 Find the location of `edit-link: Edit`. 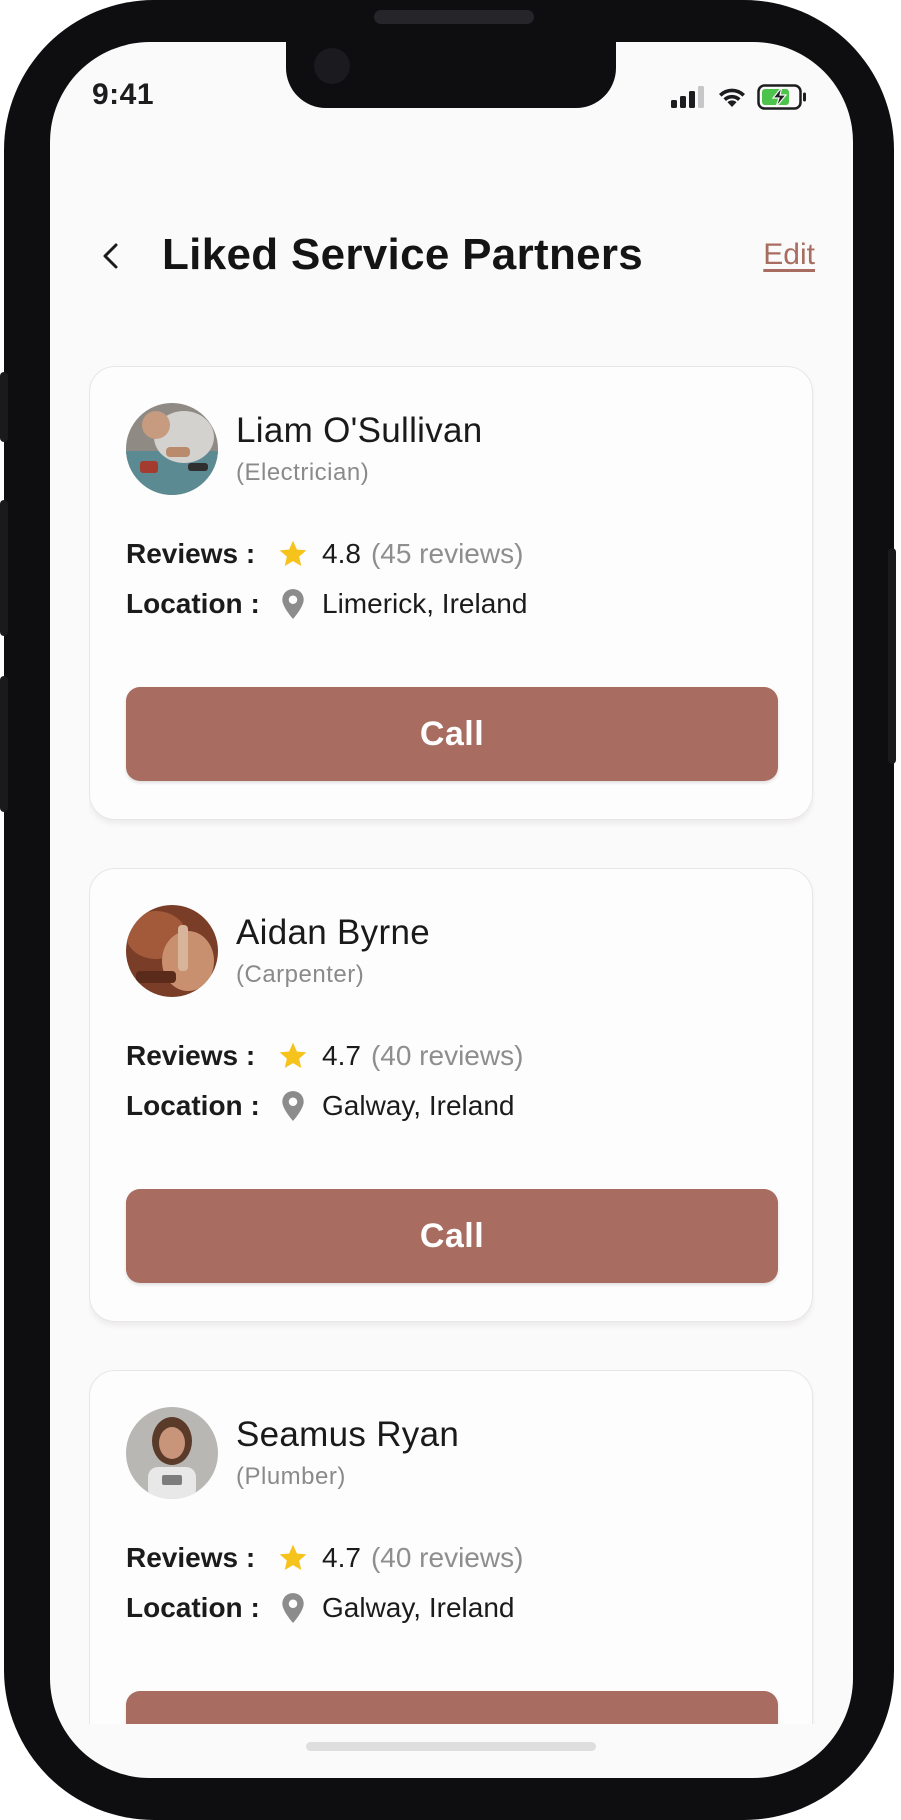

edit-link: Edit is located at coordinates (789, 255).